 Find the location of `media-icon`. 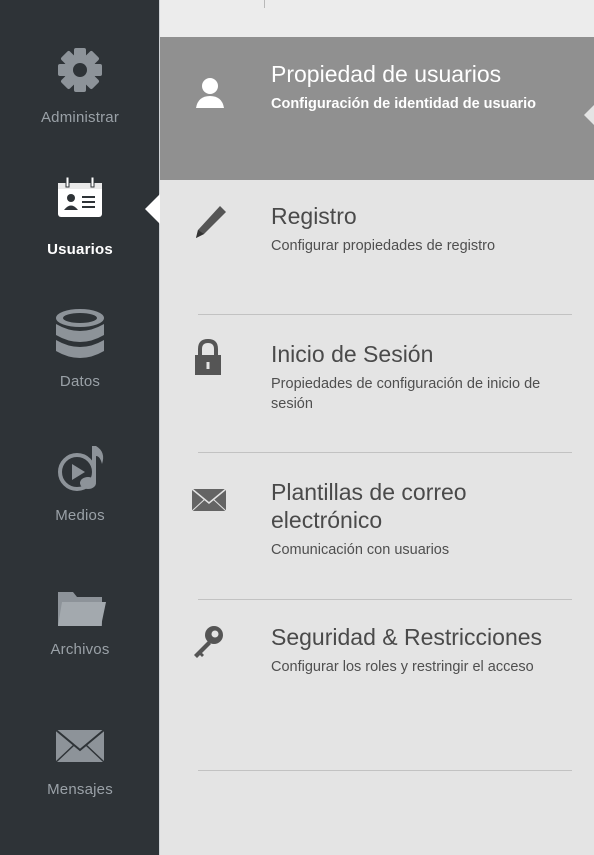

media-icon is located at coordinates (81, 468).